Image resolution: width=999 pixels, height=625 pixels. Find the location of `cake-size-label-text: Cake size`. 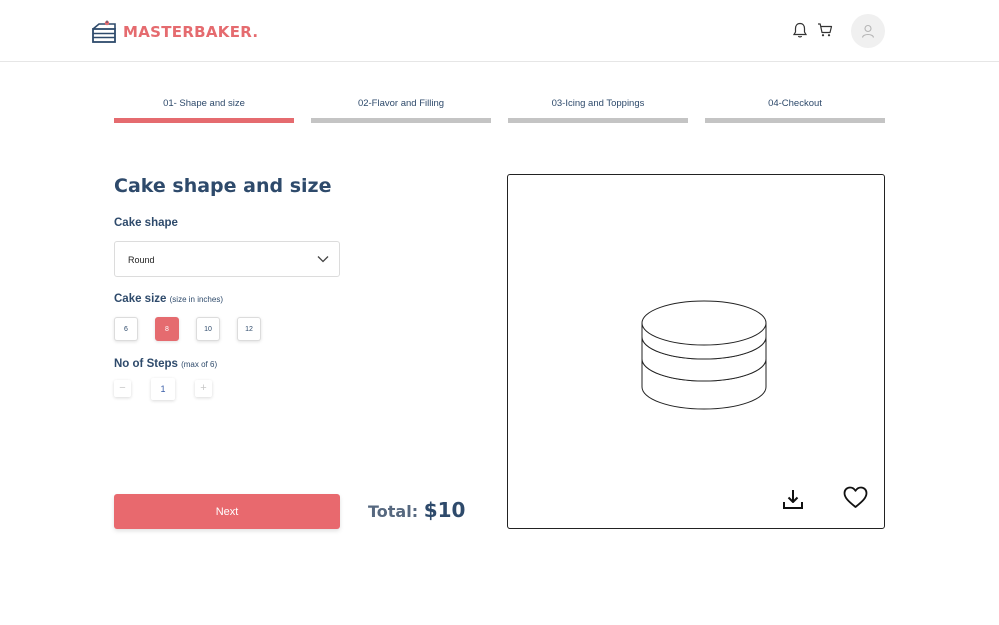

cake-size-label-text: Cake size is located at coordinates (140, 299).